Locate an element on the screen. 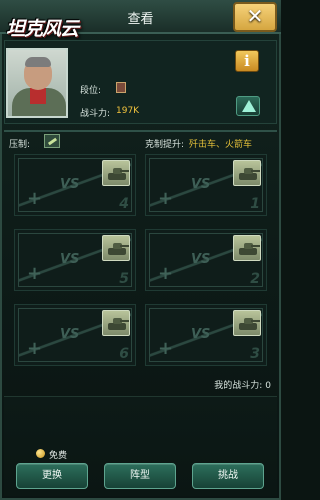  slot-number: 3 is located at coordinates (255, 354).